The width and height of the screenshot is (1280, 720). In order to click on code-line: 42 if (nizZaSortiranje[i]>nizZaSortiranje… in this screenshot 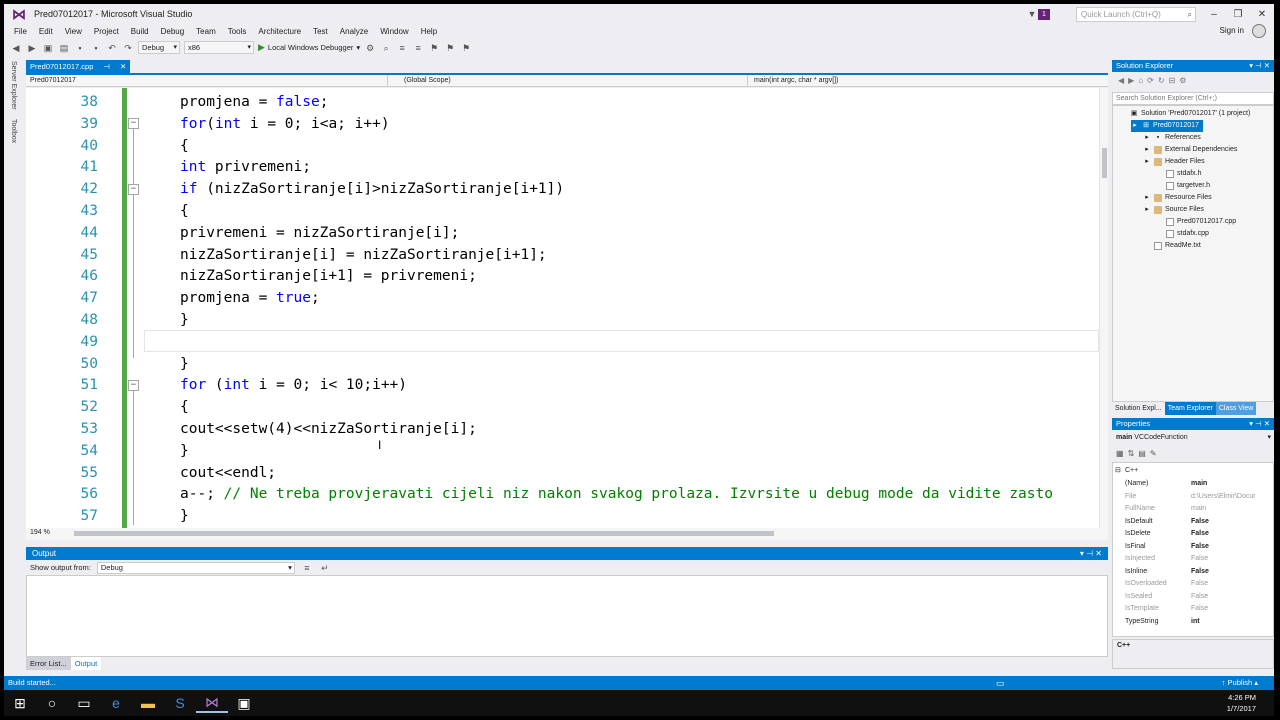, I will do `click(567, 189)`.